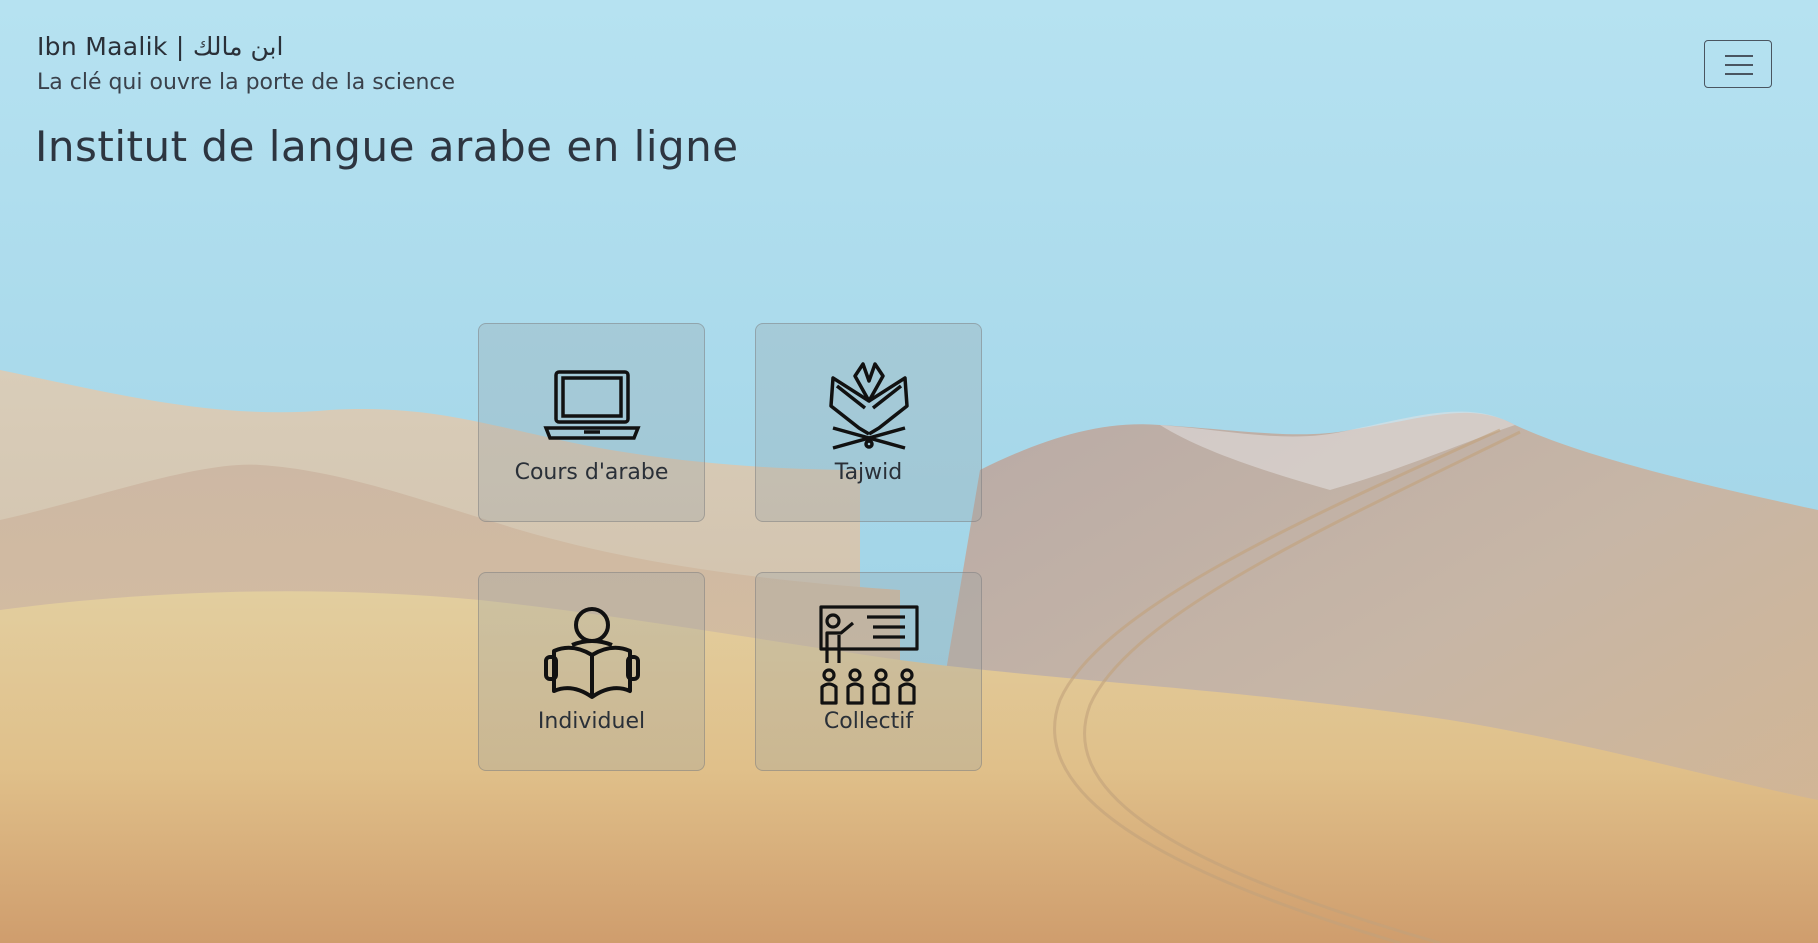  I want to click on card-individuel: Individuel, so click(591, 671).